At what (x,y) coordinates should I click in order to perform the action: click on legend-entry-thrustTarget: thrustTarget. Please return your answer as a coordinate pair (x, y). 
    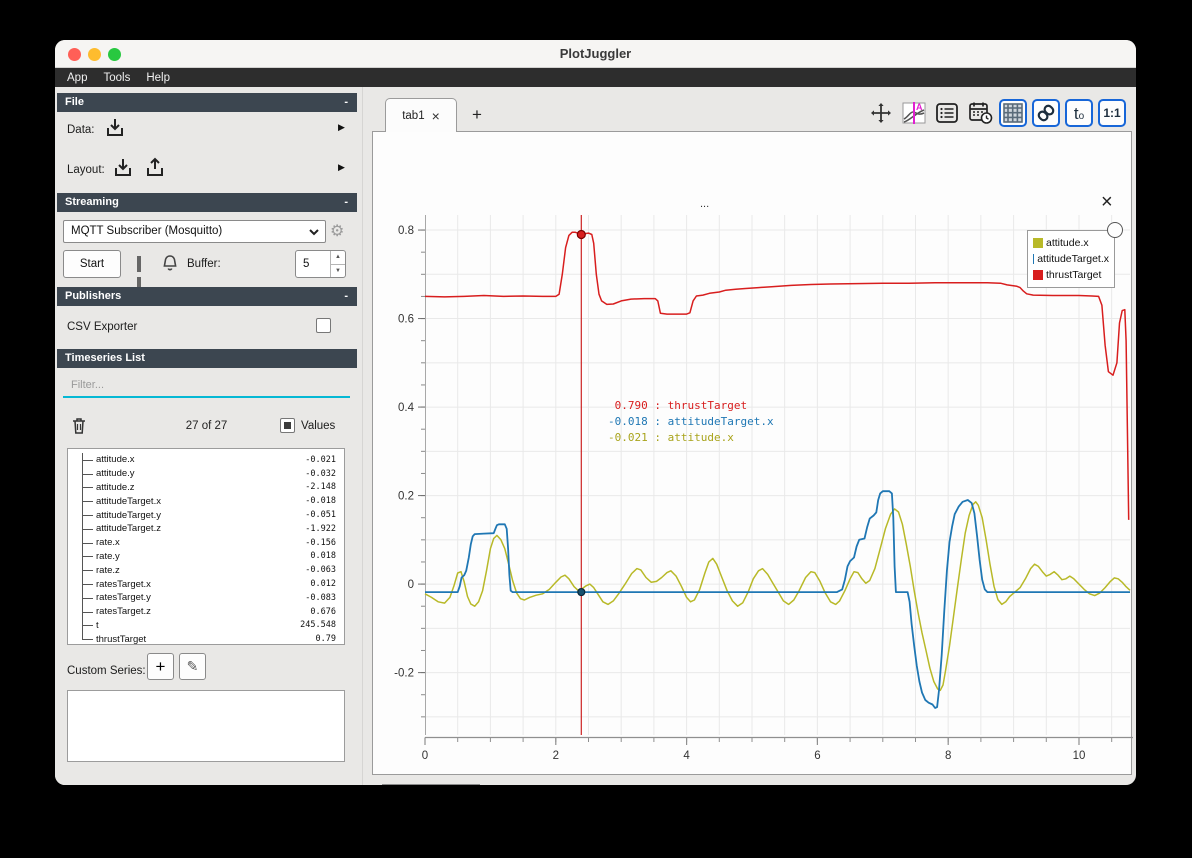
    Looking at the image, I should click on (1071, 275).